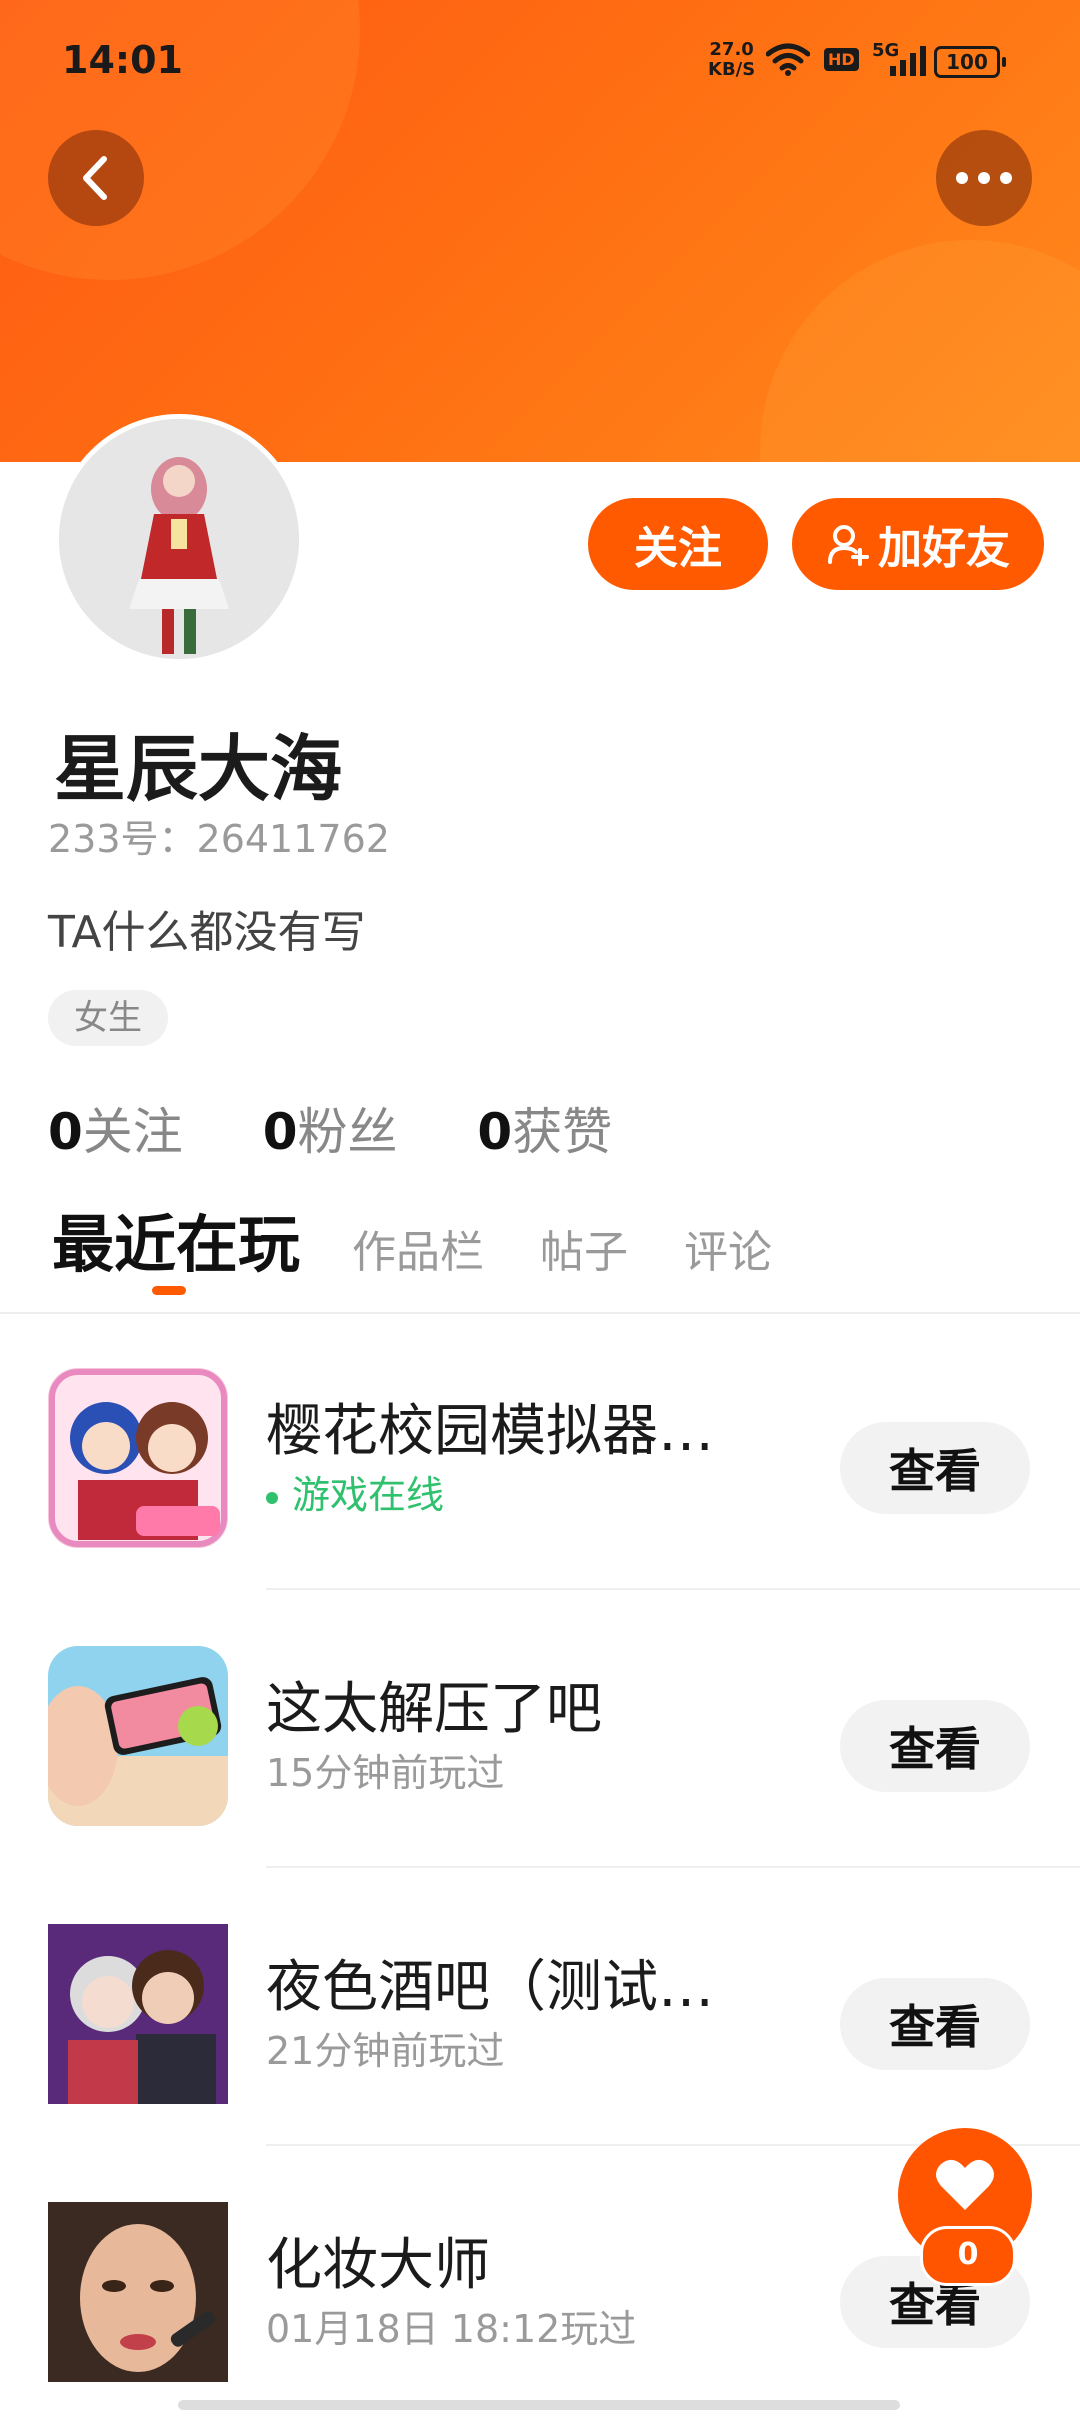  What do you see at coordinates (434, 1709) in the screenshot?
I see `game-title: 这太解压了吧` at bounding box center [434, 1709].